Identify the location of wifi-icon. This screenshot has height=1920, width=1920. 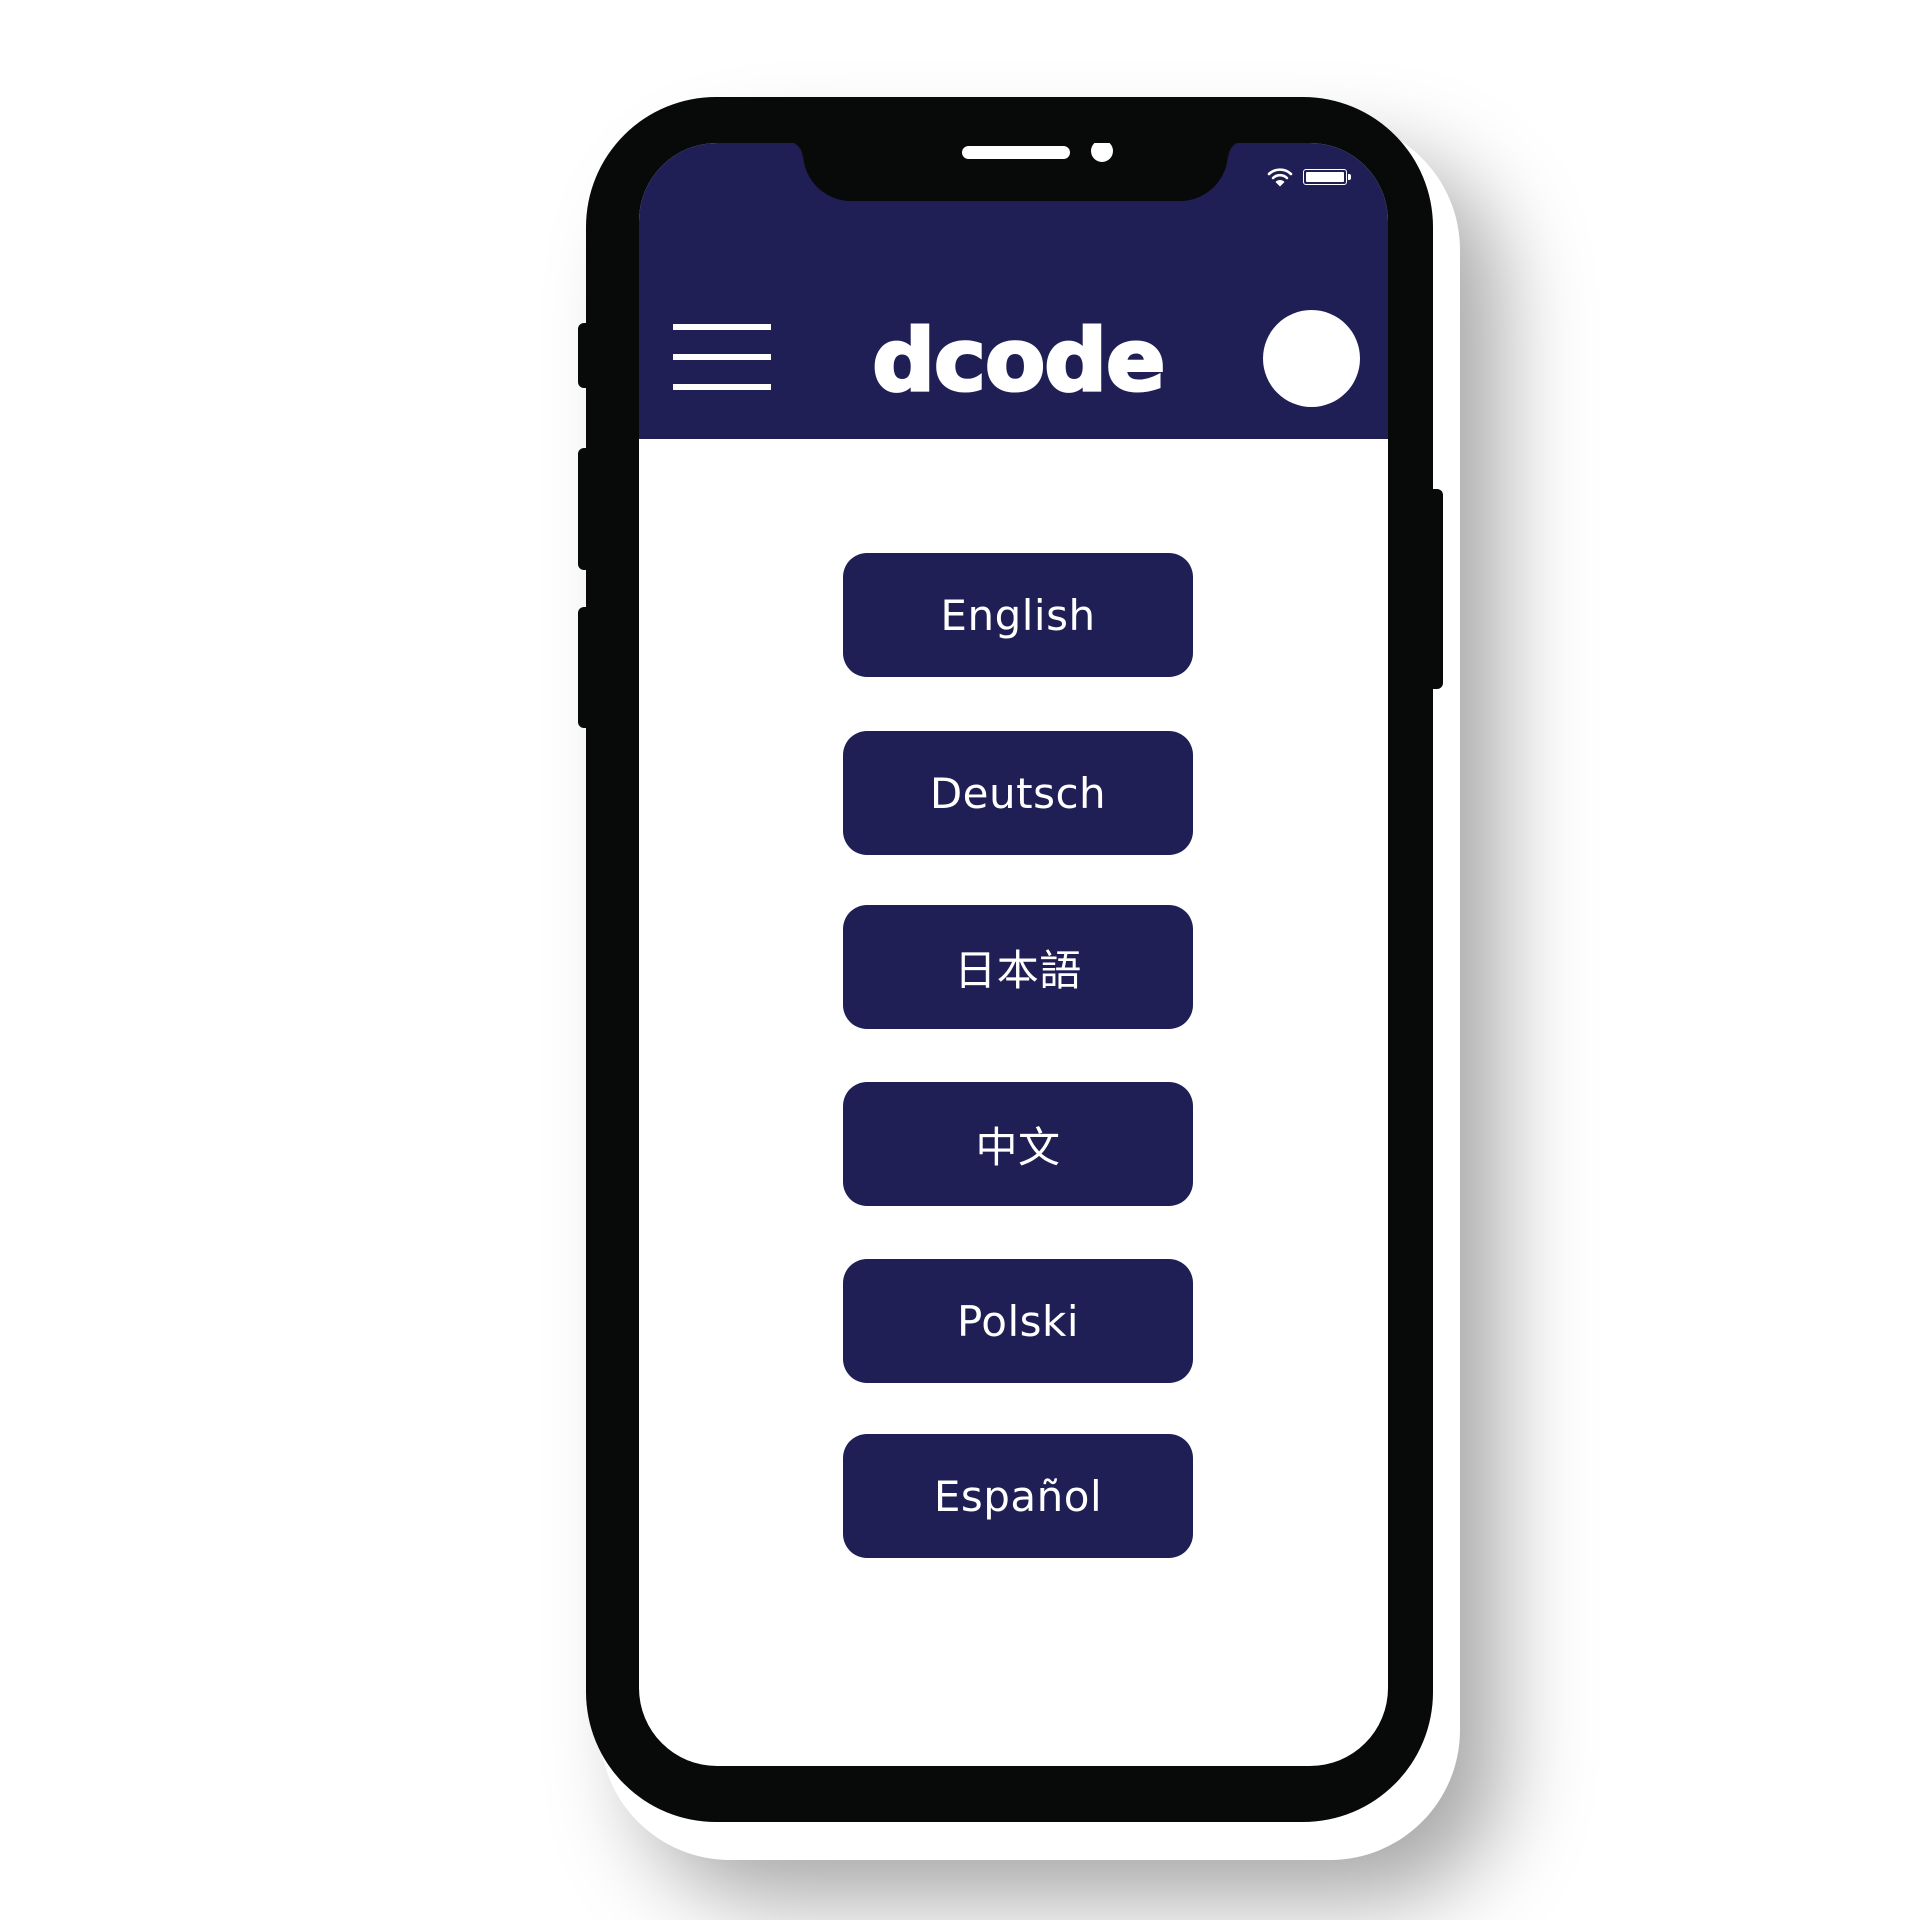
(1280, 177).